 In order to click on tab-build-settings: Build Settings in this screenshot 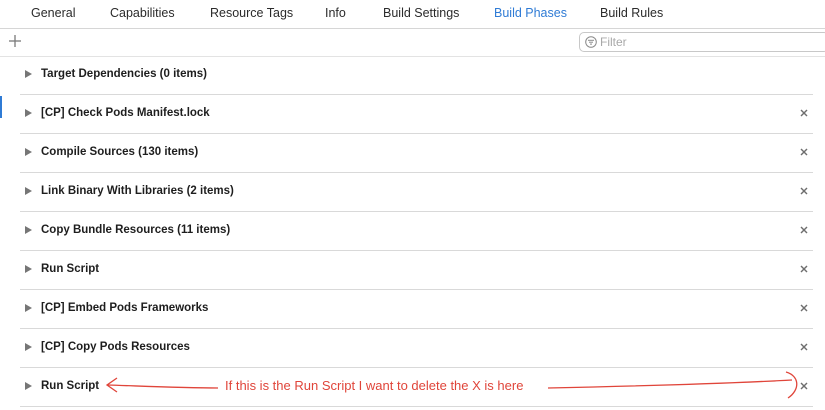, I will do `click(421, 13)`.